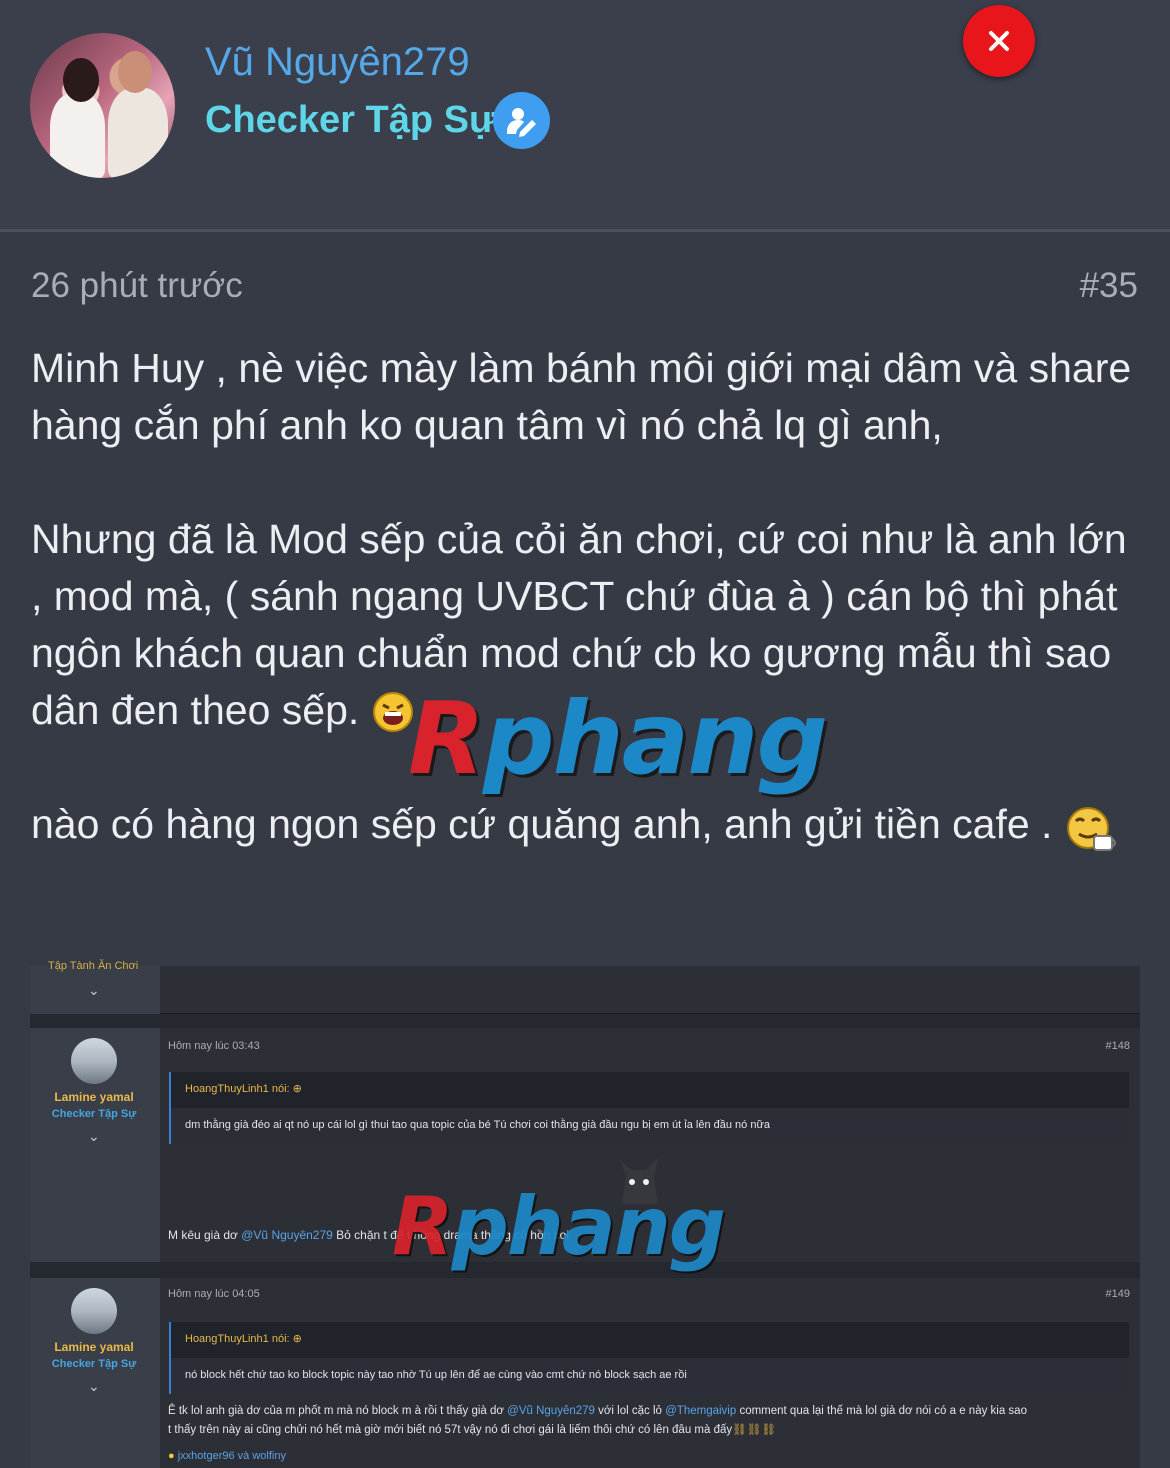 This screenshot has height=1468, width=1170. Describe the element at coordinates (521, 120) in the screenshot. I see `user-edit-icon` at that location.